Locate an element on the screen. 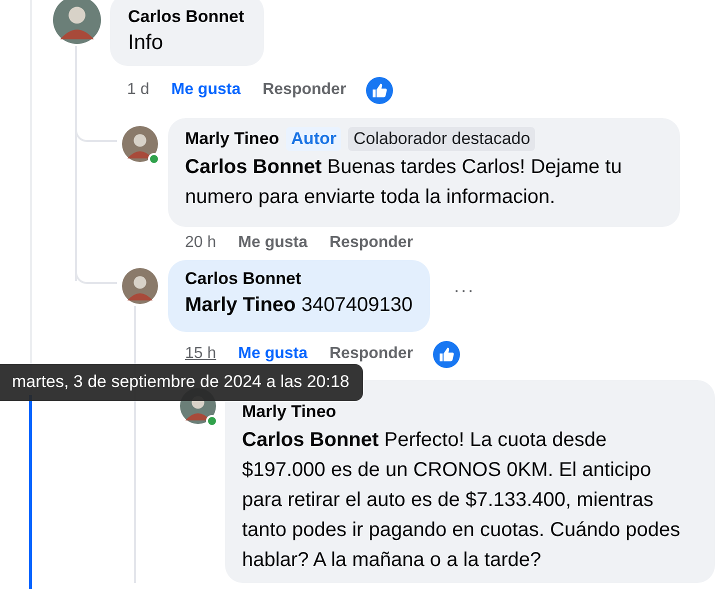 This screenshot has width=719, height=589. comment-text: Marly Tineo 3407409130 is located at coordinates (299, 305).